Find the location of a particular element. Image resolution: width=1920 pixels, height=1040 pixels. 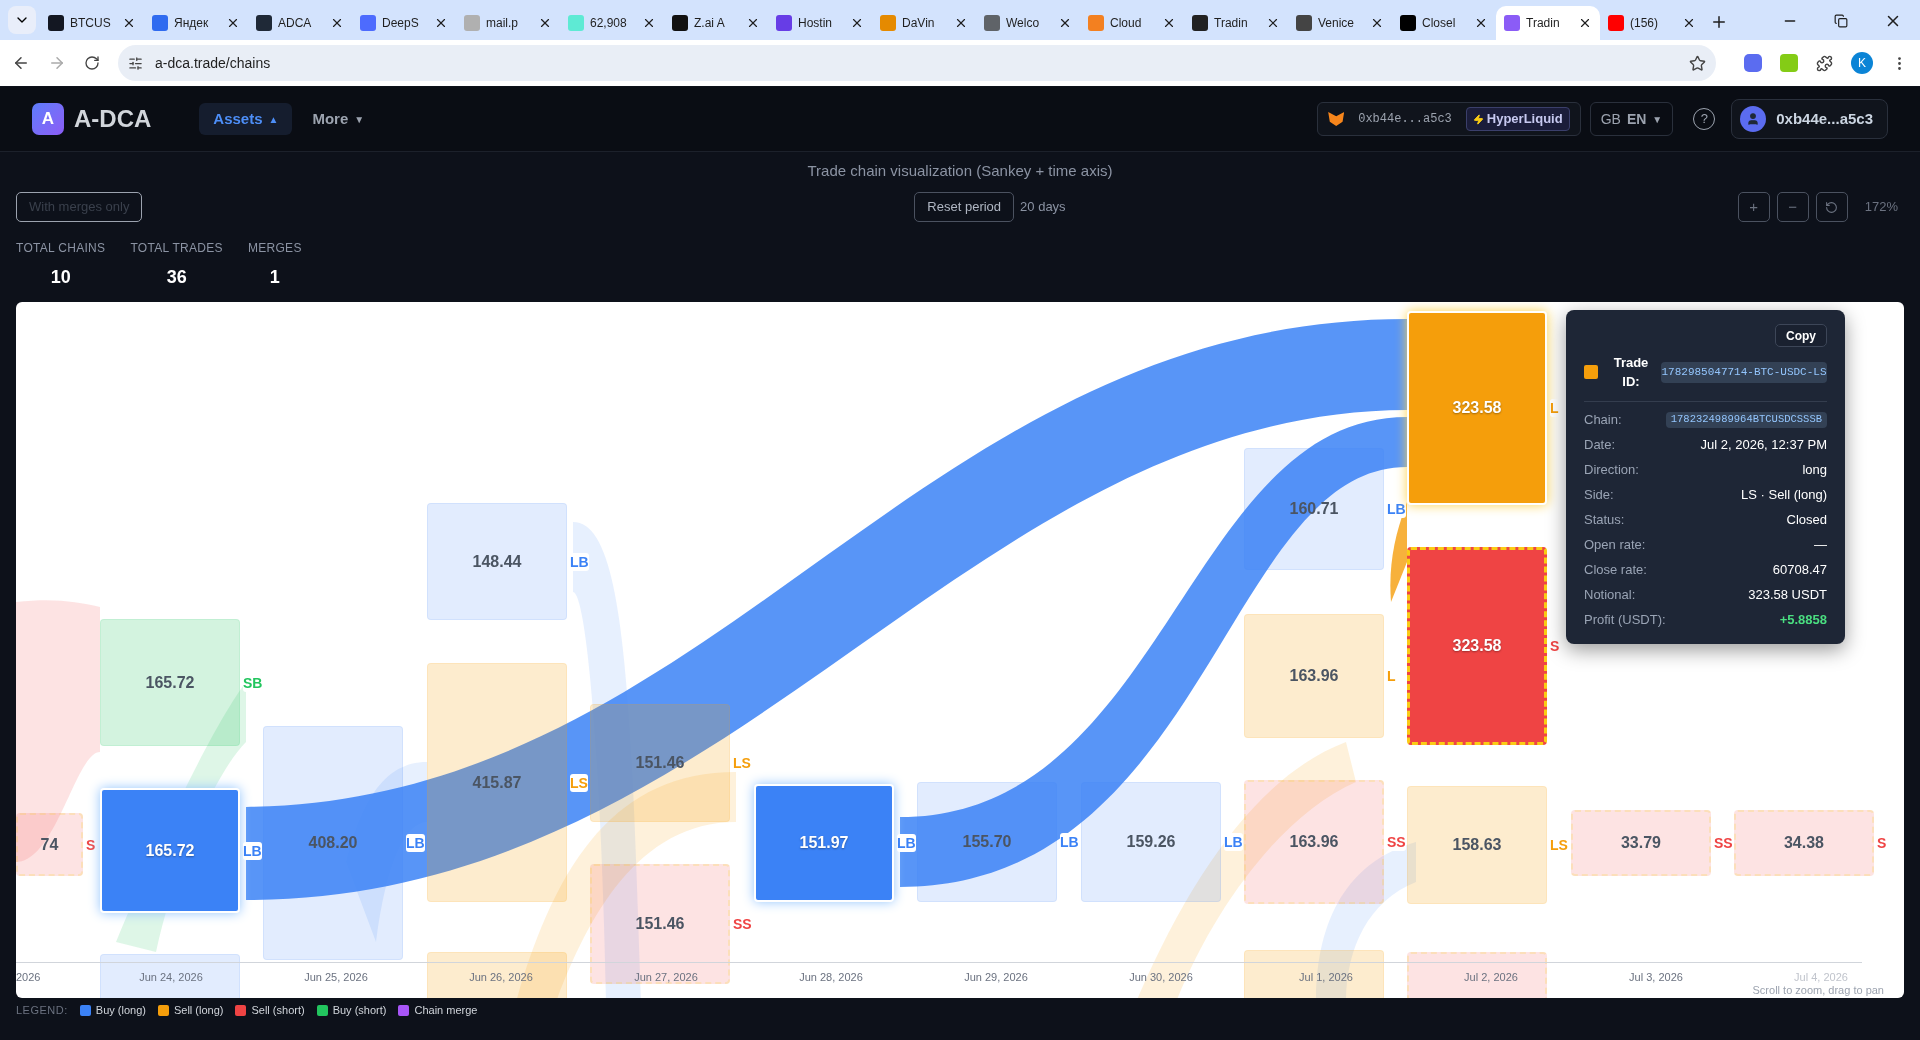

browser-tab: Welco is located at coordinates (1028, 23).